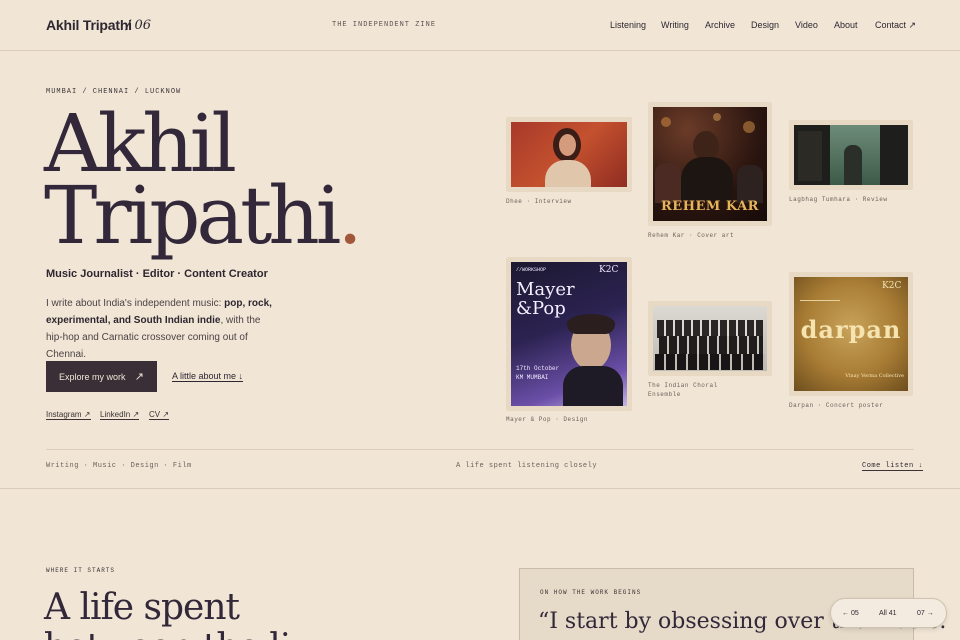 The image size is (960, 640). What do you see at coordinates (384, 25) in the screenshot?
I see `site-tagline: THE INDEPENDENT ZINE` at bounding box center [384, 25].